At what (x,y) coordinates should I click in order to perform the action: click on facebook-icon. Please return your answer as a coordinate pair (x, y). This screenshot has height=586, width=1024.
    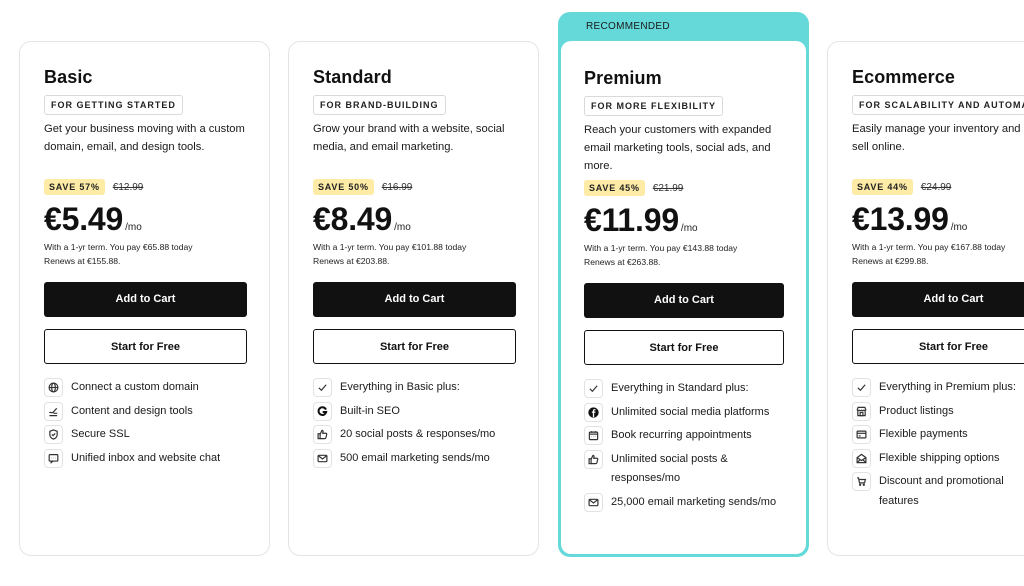
    Looking at the image, I should click on (593, 412).